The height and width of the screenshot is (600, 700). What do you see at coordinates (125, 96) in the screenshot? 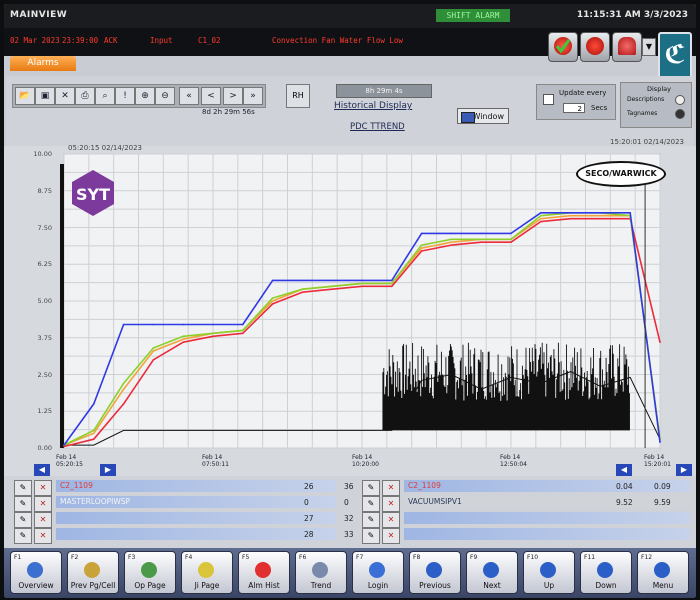
I see `alert-icon: !` at bounding box center [125, 96].